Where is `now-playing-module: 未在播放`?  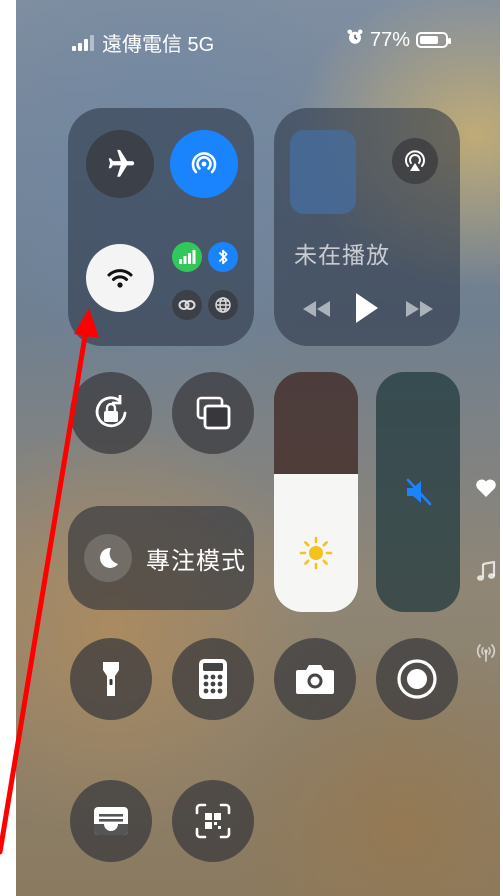 now-playing-module: 未在播放 is located at coordinates (367, 227).